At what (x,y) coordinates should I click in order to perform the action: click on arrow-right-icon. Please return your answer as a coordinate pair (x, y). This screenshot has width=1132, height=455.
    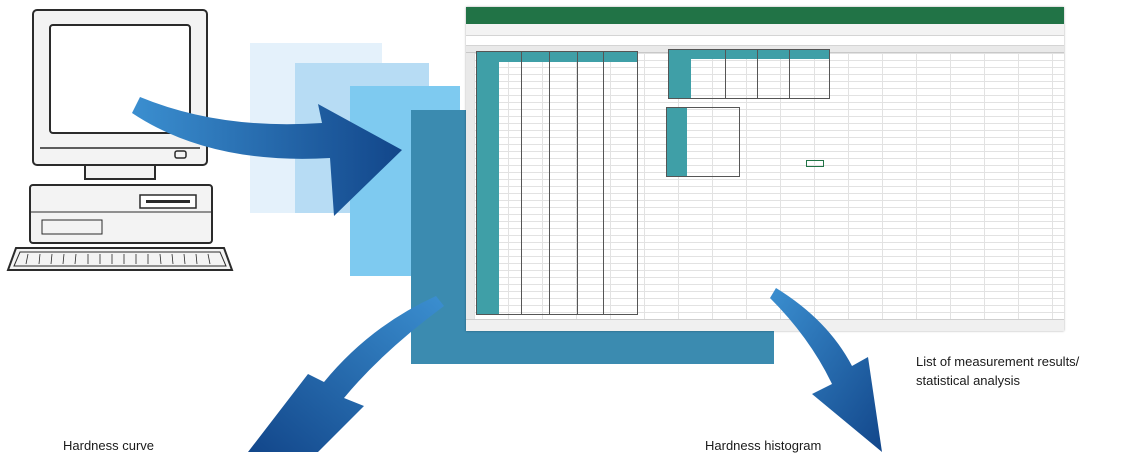
    Looking at the image, I should click on (267, 156).